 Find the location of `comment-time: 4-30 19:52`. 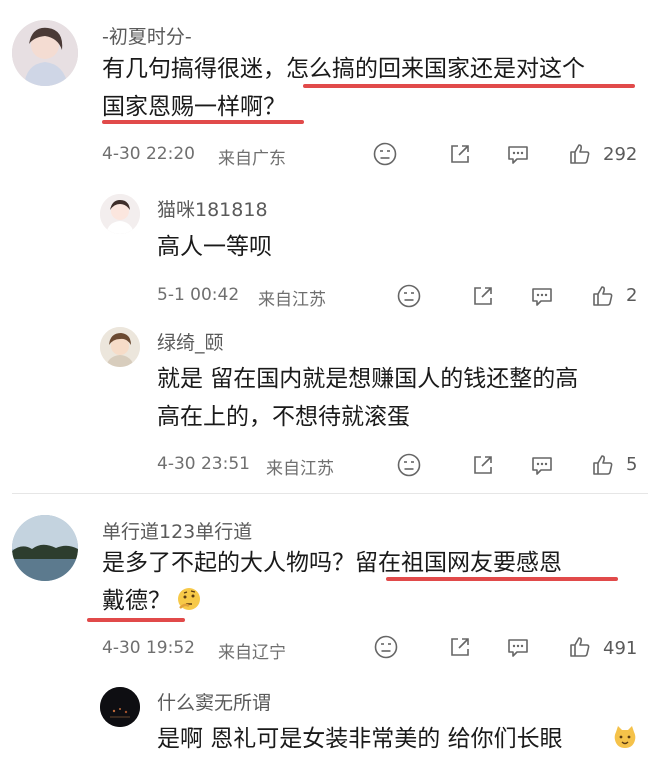

comment-time: 4-30 19:52 is located at coordinates (148, 648).